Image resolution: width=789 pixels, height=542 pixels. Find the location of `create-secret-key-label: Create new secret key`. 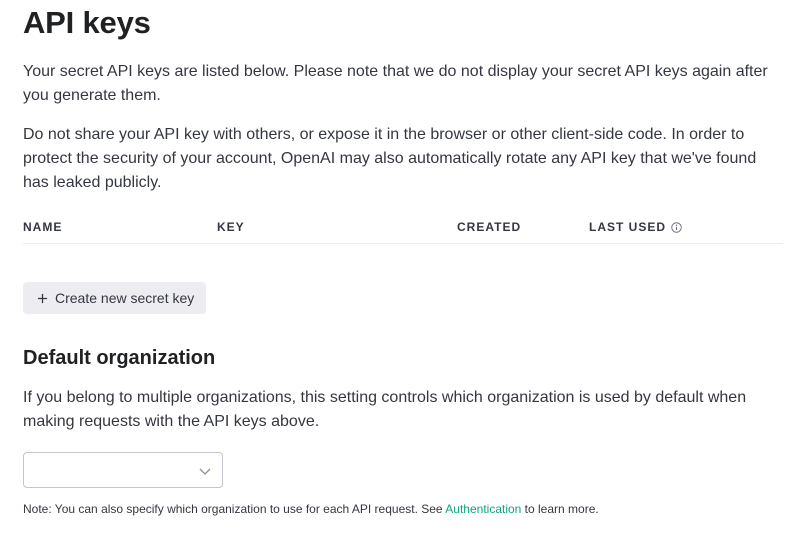

create-secret-key-label: Create new secret key is located at coordinates (125, 298).